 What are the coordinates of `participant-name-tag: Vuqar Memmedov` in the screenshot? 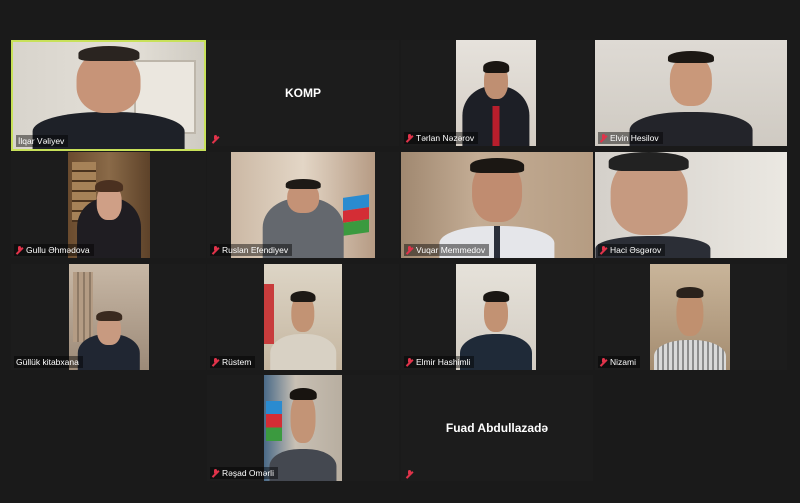 It's located at (447, 250).